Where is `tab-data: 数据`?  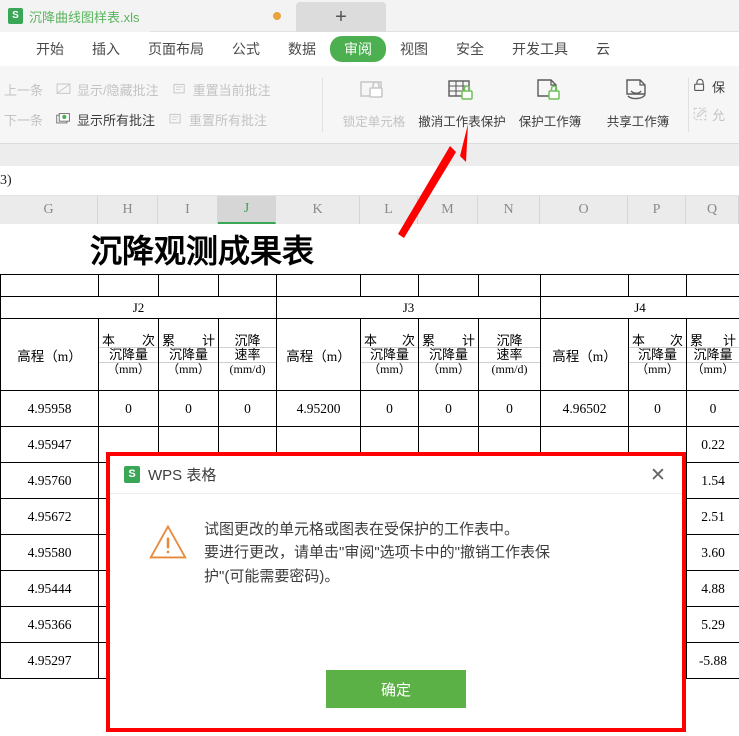 tab-data: 数据 is located at coordinates (302, 49).